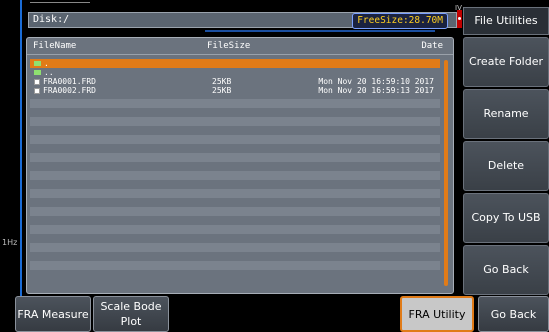  Describe the element at coordinates (506, 270) in the screenshot. I see `go-back-button: Go Back` at that location.